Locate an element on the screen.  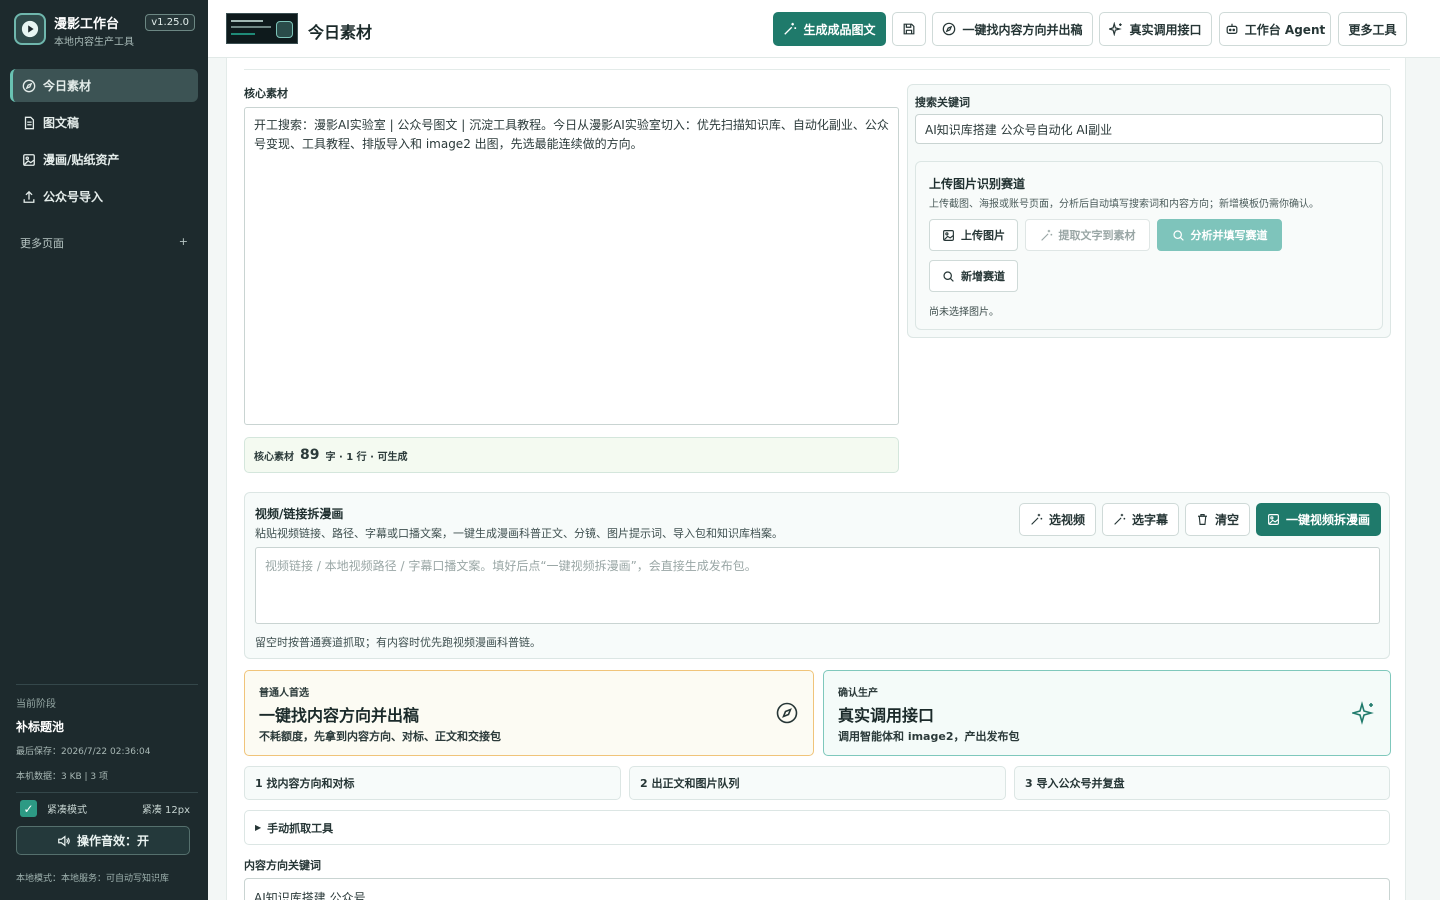
compact-value: 紧凑 12px is located at coordinates (165, 810).